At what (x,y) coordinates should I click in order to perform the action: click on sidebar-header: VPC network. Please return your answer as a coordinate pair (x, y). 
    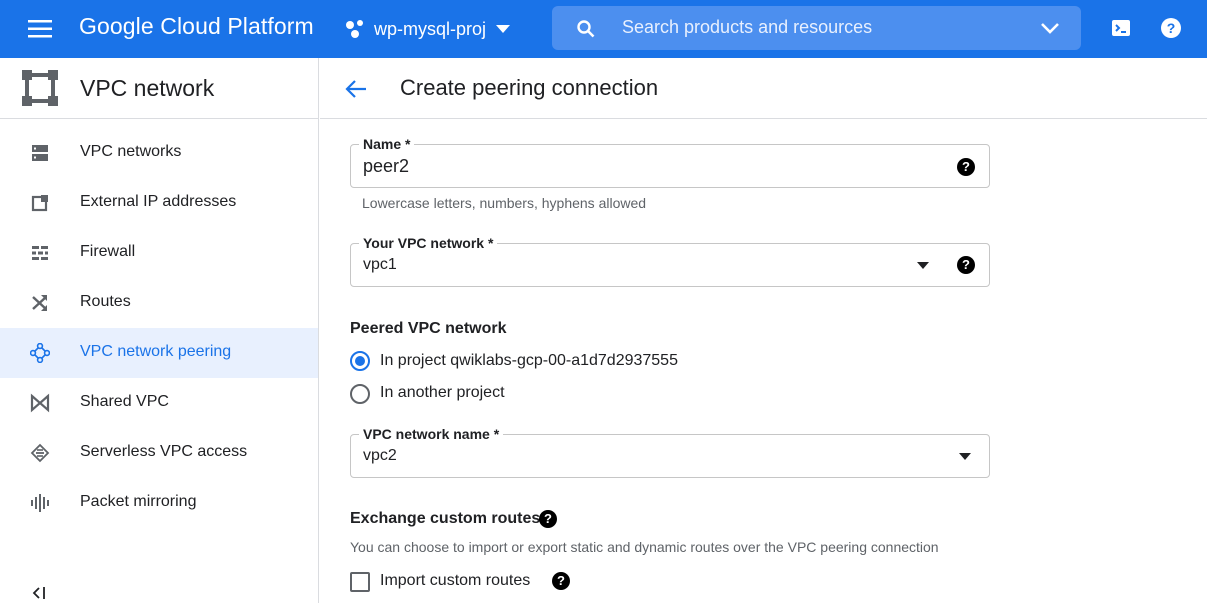
    Looking at the image, I should click on (159, 88).